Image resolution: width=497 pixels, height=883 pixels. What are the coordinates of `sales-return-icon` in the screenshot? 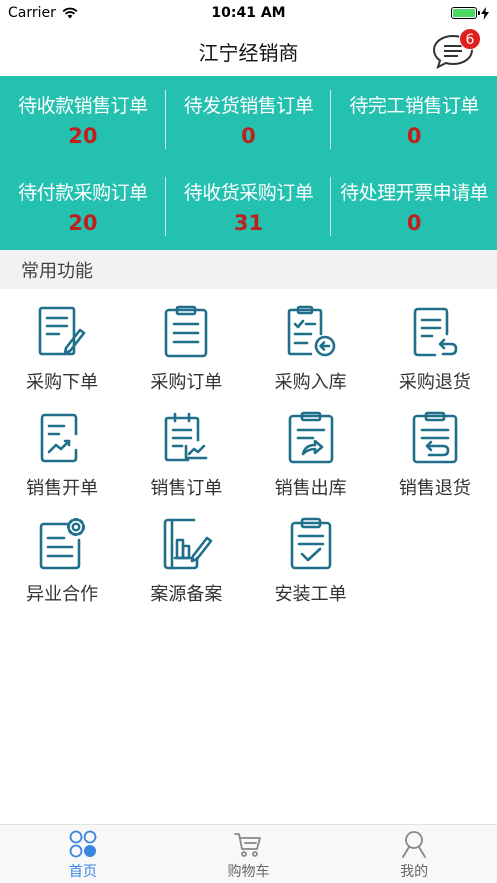 It's located at (435, 437).